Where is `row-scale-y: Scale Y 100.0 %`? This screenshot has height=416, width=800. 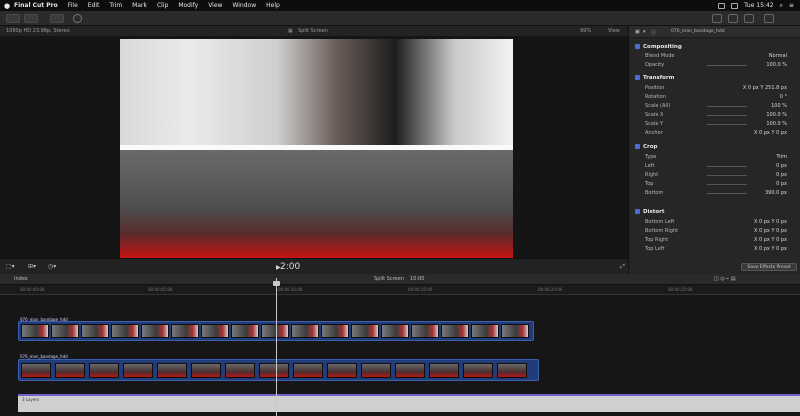 row-scale-y: Scale Y 100.0 % is located at coordinates (720, 124).